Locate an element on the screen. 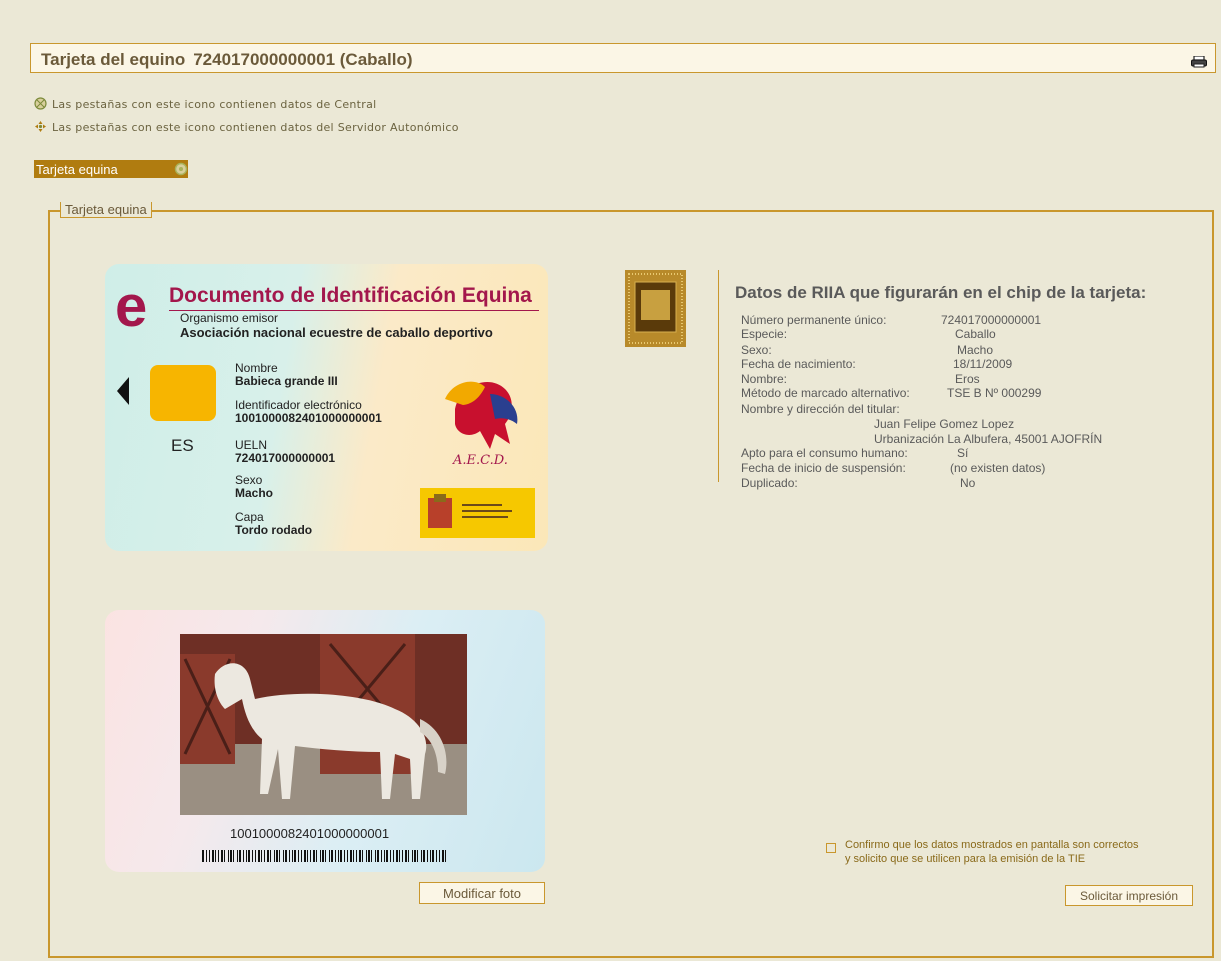 The image size is (1221, 961). field-value-sexo: Macho is located at coordinates (254, 493).